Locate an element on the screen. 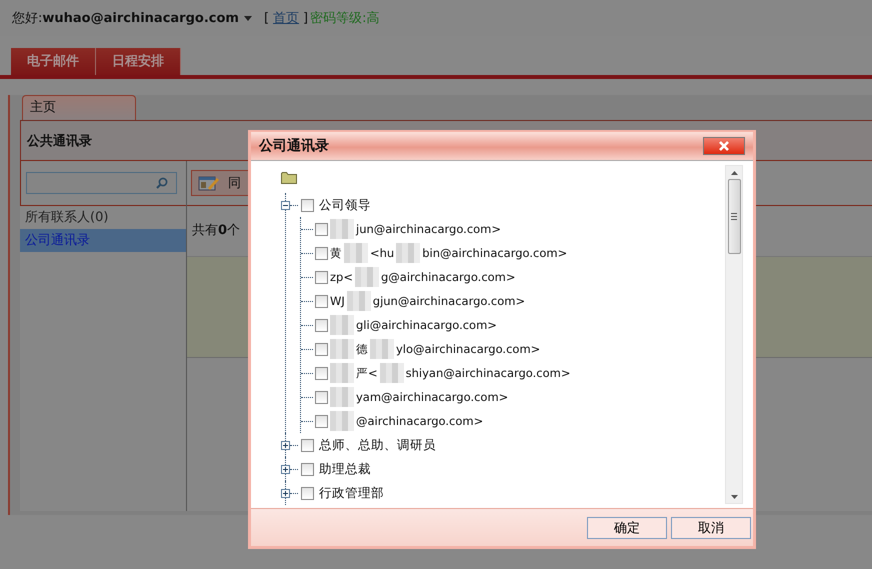 The height and width of the screenshot is (569, 872). contact-text: <hu is located at coordinates (382, 253).